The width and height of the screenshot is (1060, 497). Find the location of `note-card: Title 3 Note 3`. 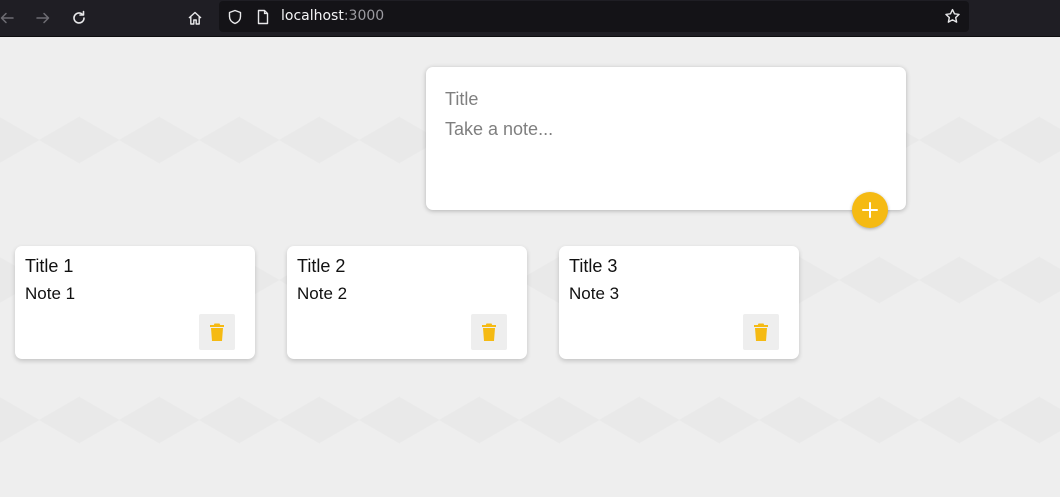

note-card: Title 3 Note 3 is located at coordinates (679, 302).